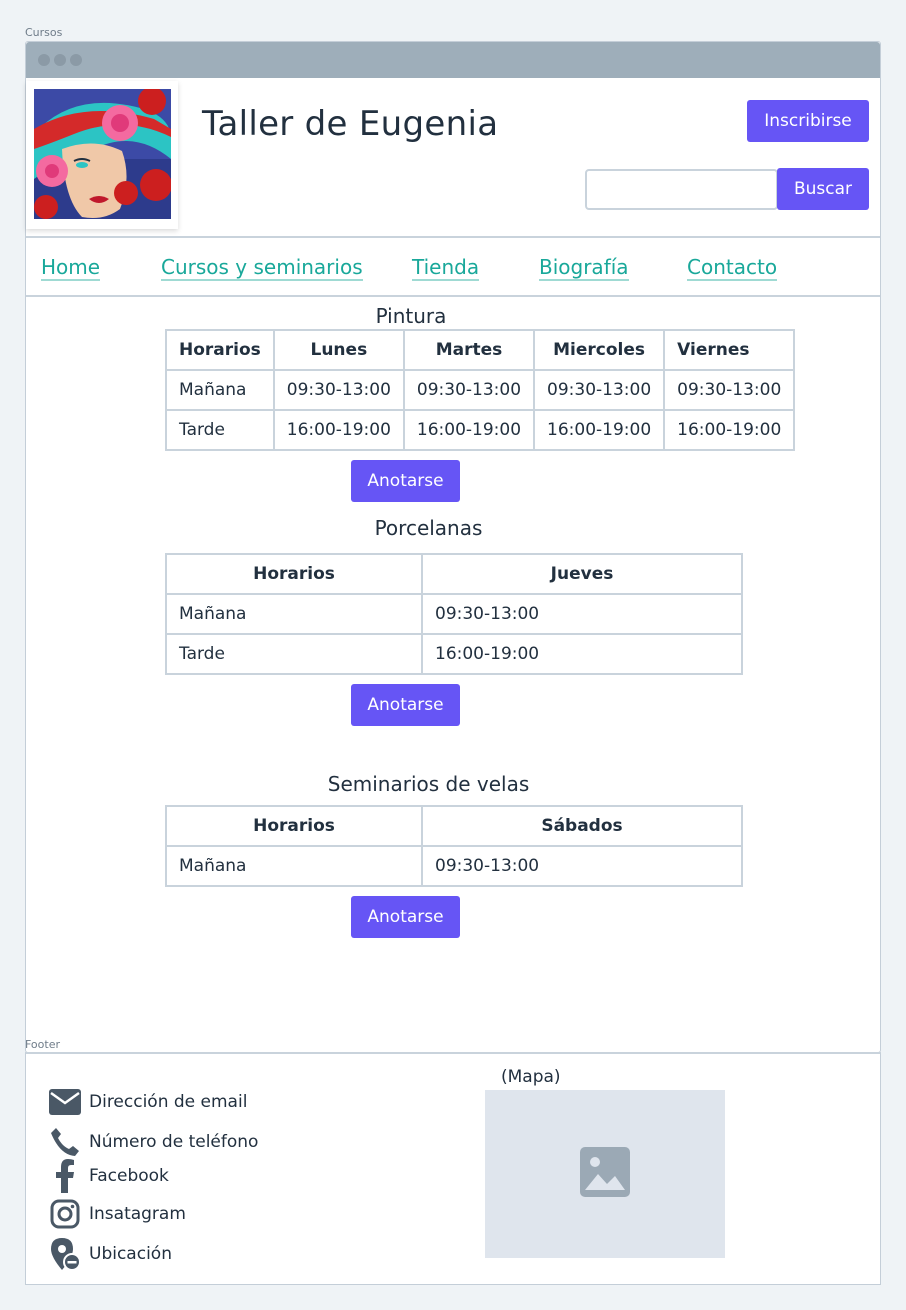 Image resolution: width=906 pixels, height=1310 pixels. Describe the element at coordinates (584, 268) in the screenshot. I see `nav-biografia: Biografía` at that location.